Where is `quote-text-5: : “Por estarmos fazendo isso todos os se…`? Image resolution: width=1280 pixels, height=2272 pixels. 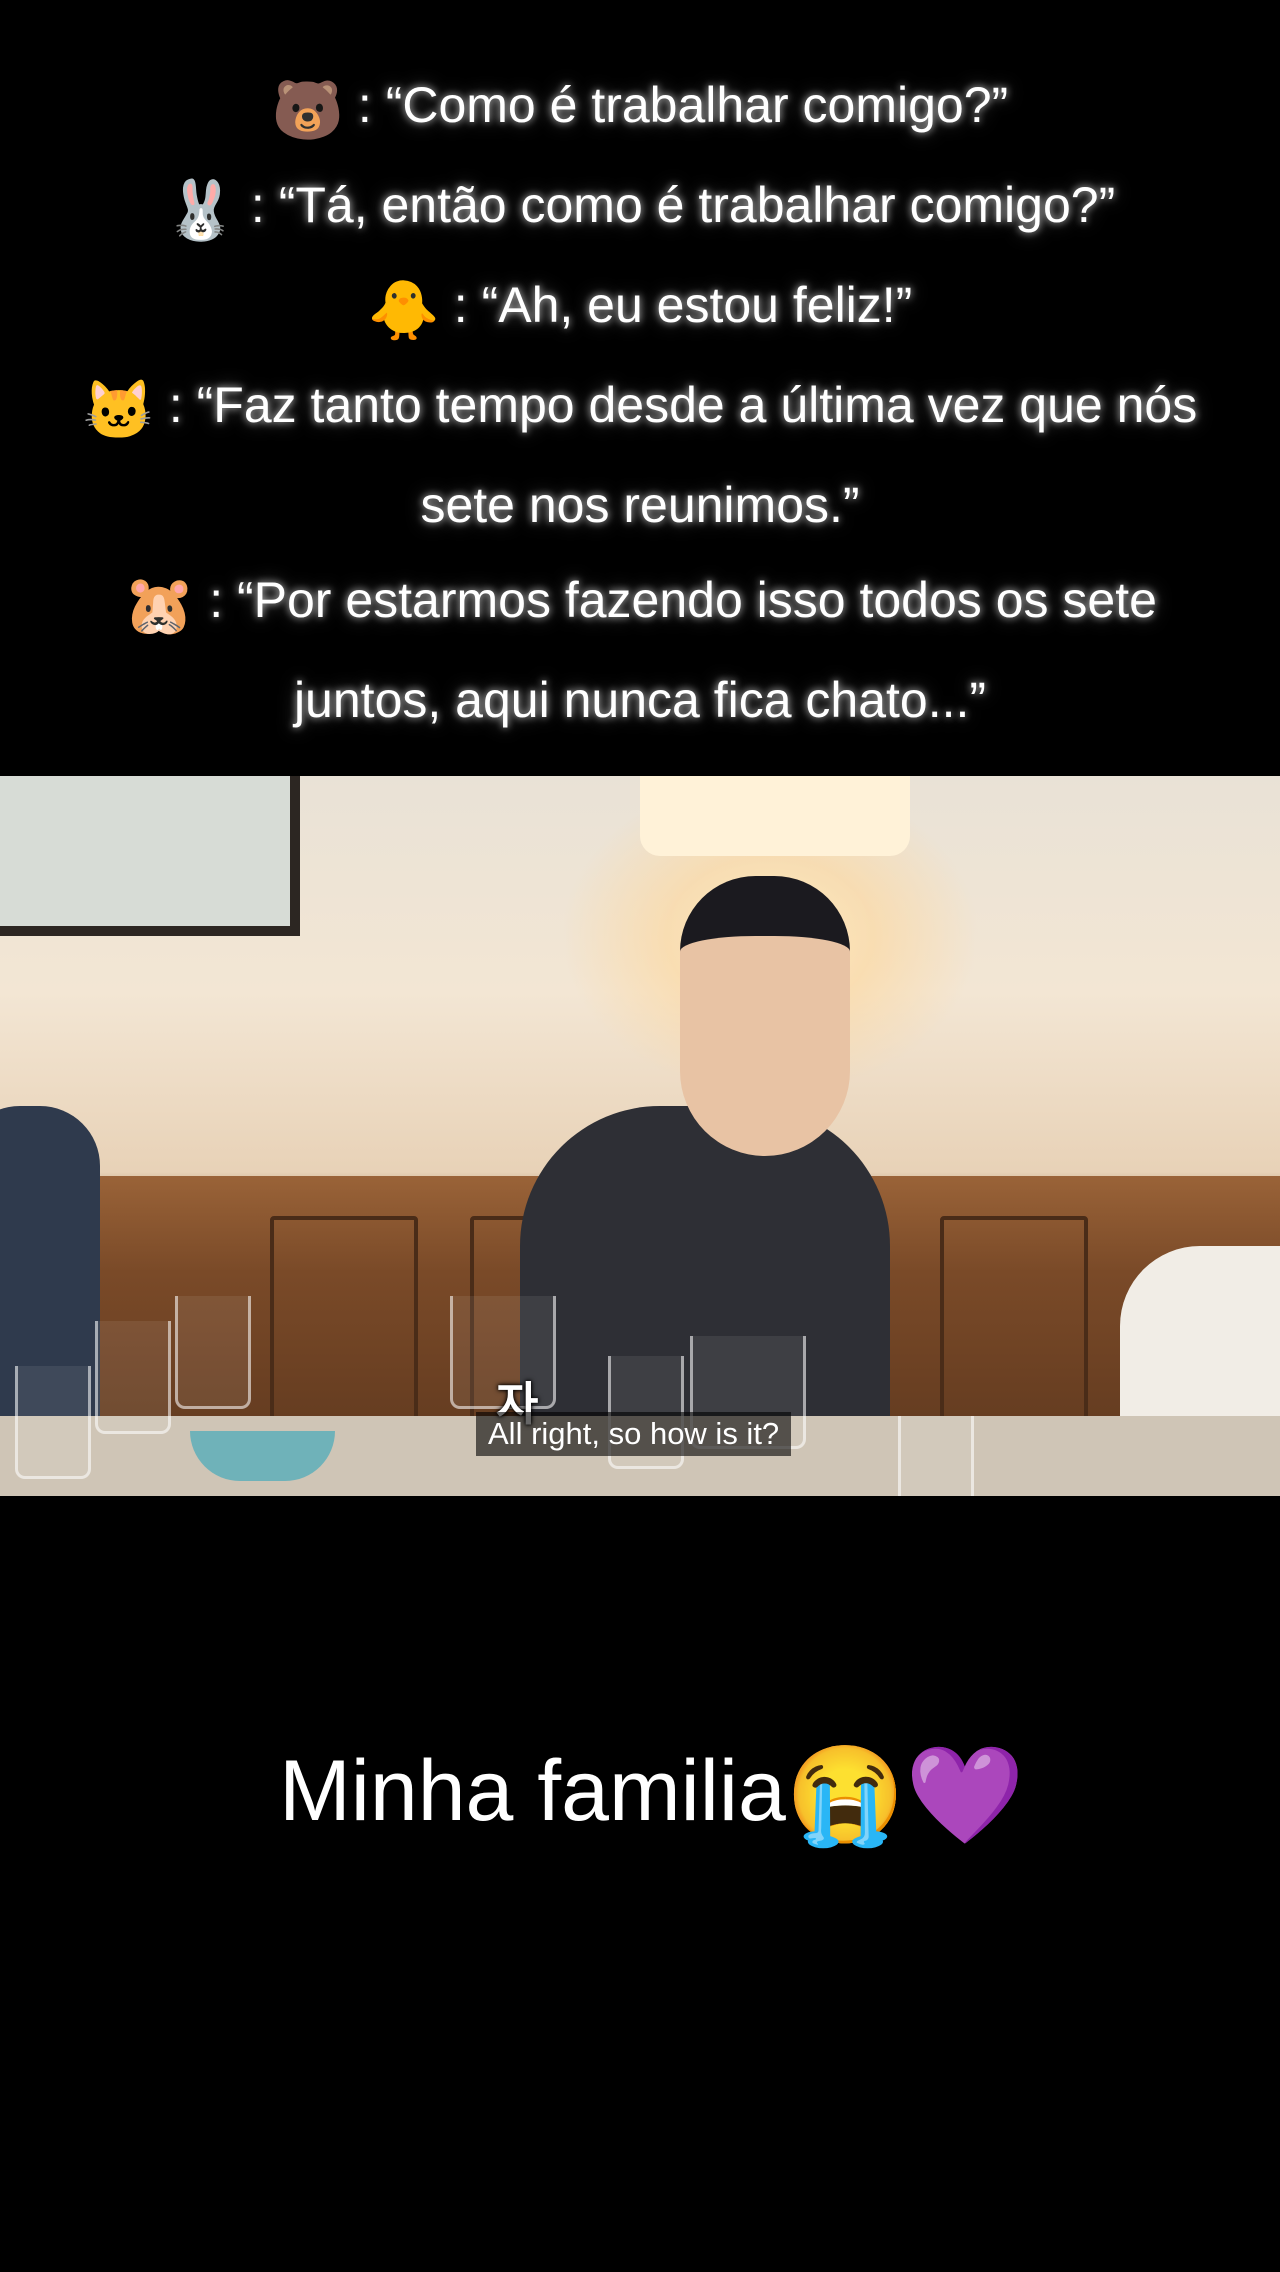
quote-text-5: : “Por estarmos fazendo isso todos os se… is located at coordinates (683, 650).